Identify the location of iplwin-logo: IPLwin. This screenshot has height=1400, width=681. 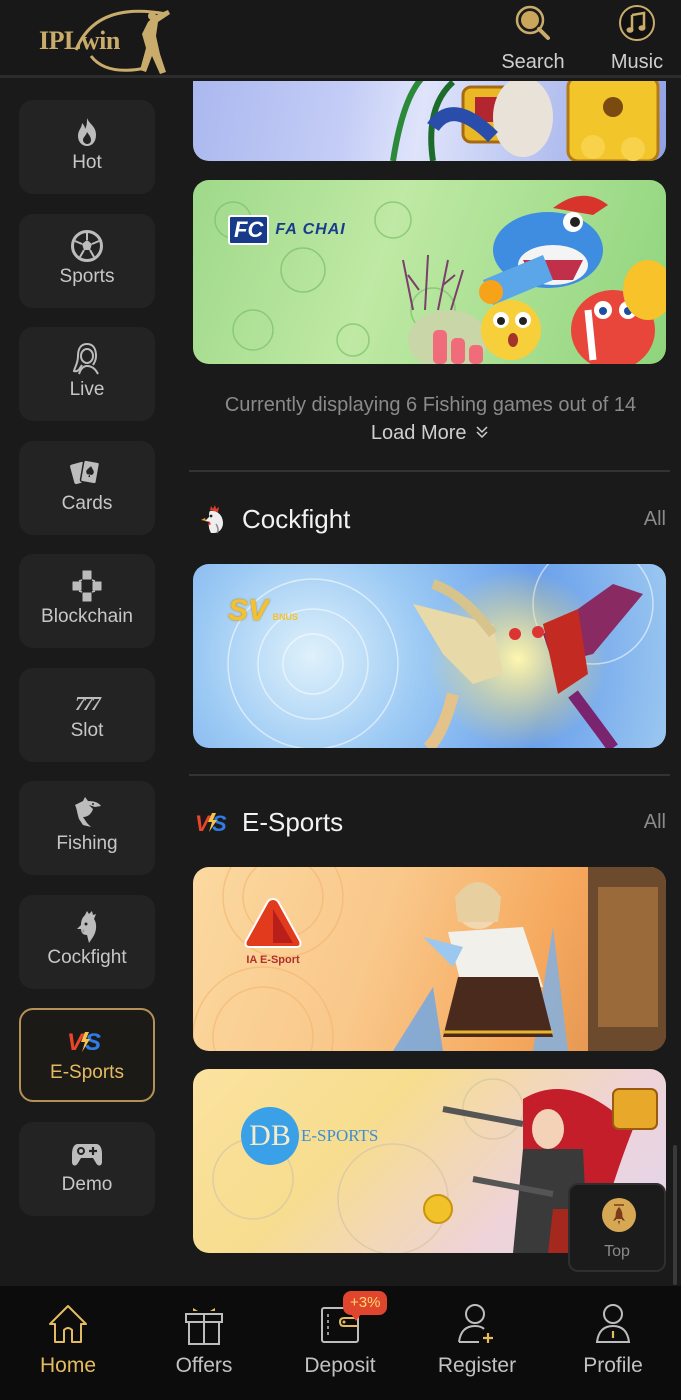
(111, 41).